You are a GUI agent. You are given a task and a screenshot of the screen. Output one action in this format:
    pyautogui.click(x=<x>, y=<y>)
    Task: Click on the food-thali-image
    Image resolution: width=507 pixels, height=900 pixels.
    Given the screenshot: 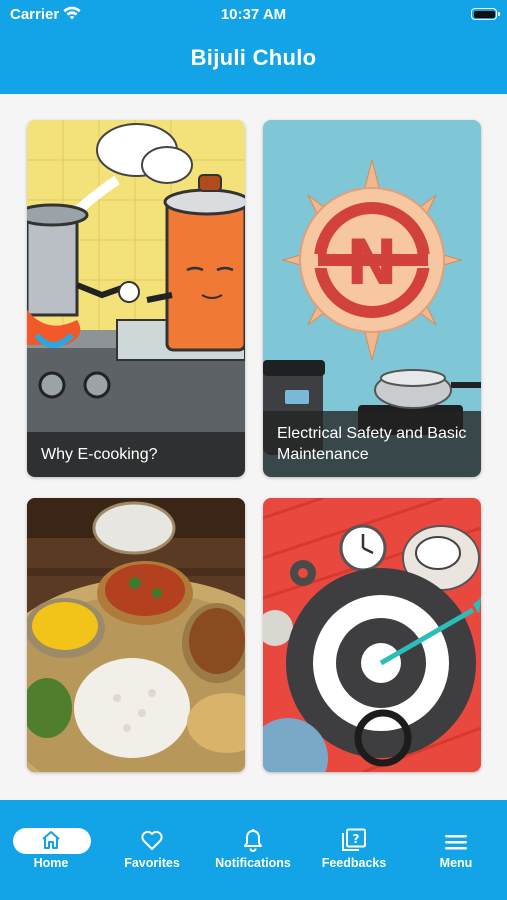 What is the action you would take?
    pyautogui.click(x=136, y=635)
    